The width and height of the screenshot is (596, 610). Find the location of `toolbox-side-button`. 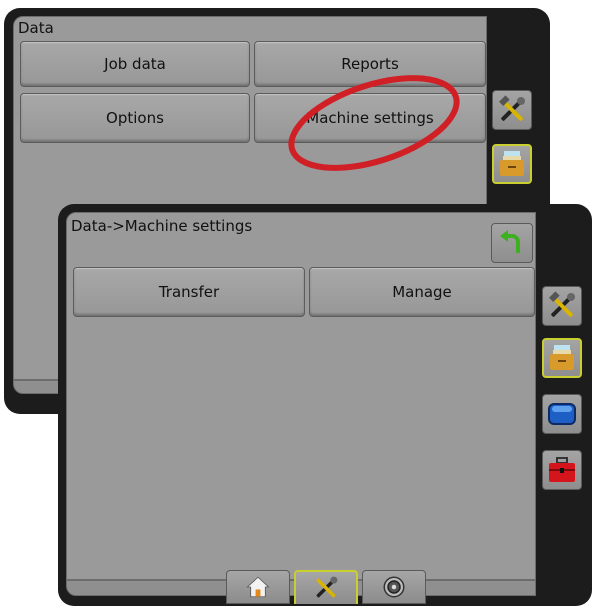

toolbox-side-button is located at coordinates (562, 470).